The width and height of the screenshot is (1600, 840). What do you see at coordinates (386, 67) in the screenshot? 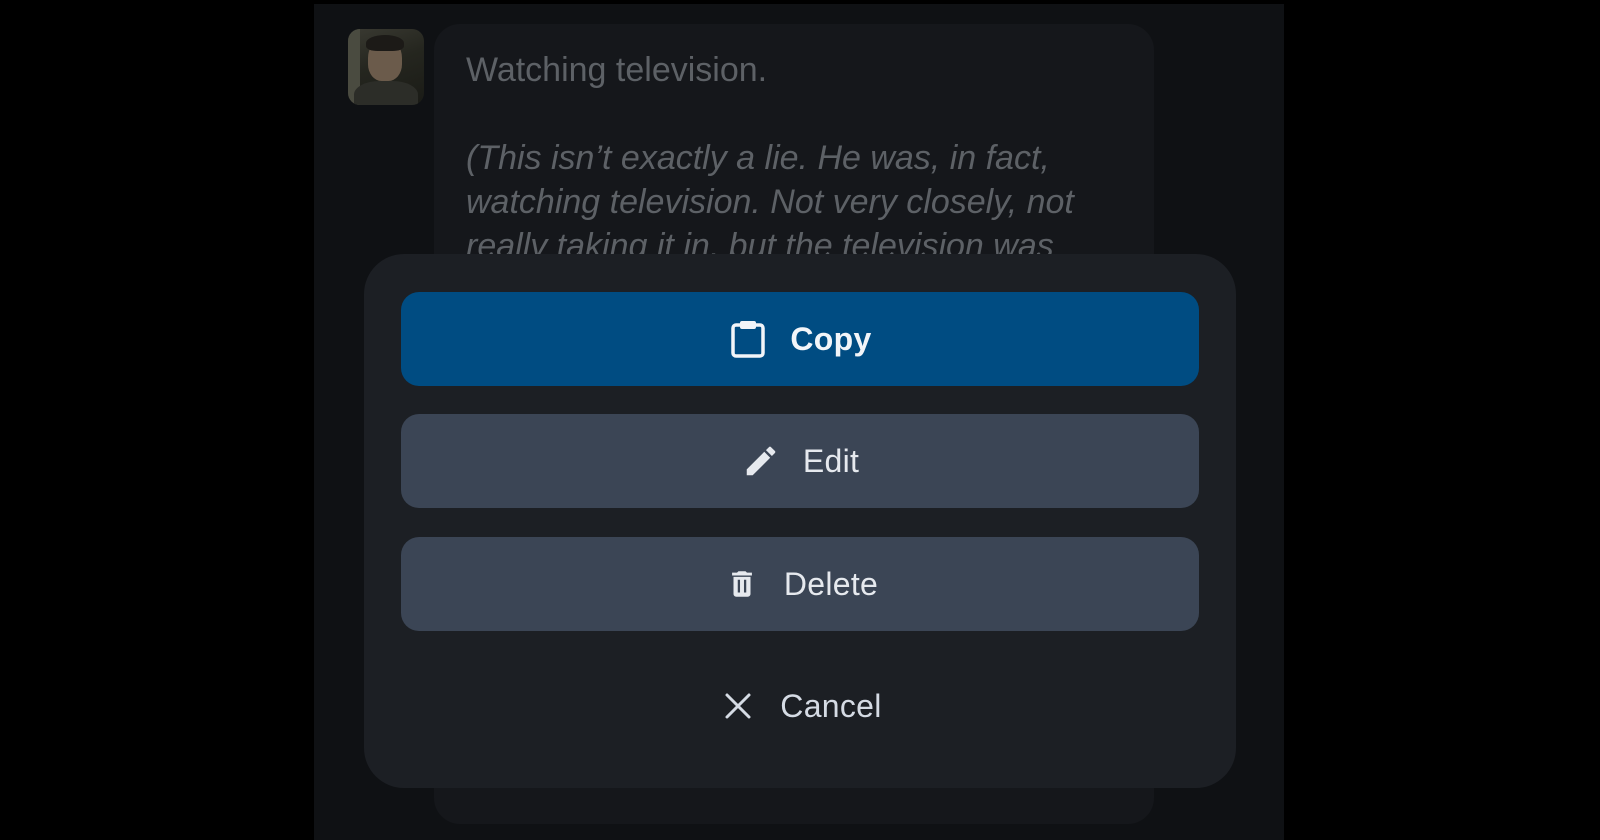
I see `avatar` at bounding box center [386, 67].